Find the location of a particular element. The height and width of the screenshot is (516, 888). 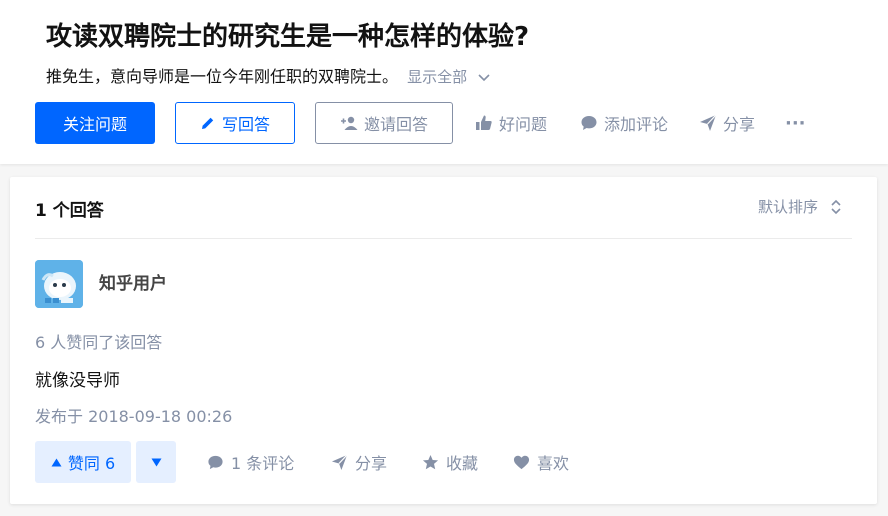

add-comment-button: 添加评论 is located at coordinates (624, 123).